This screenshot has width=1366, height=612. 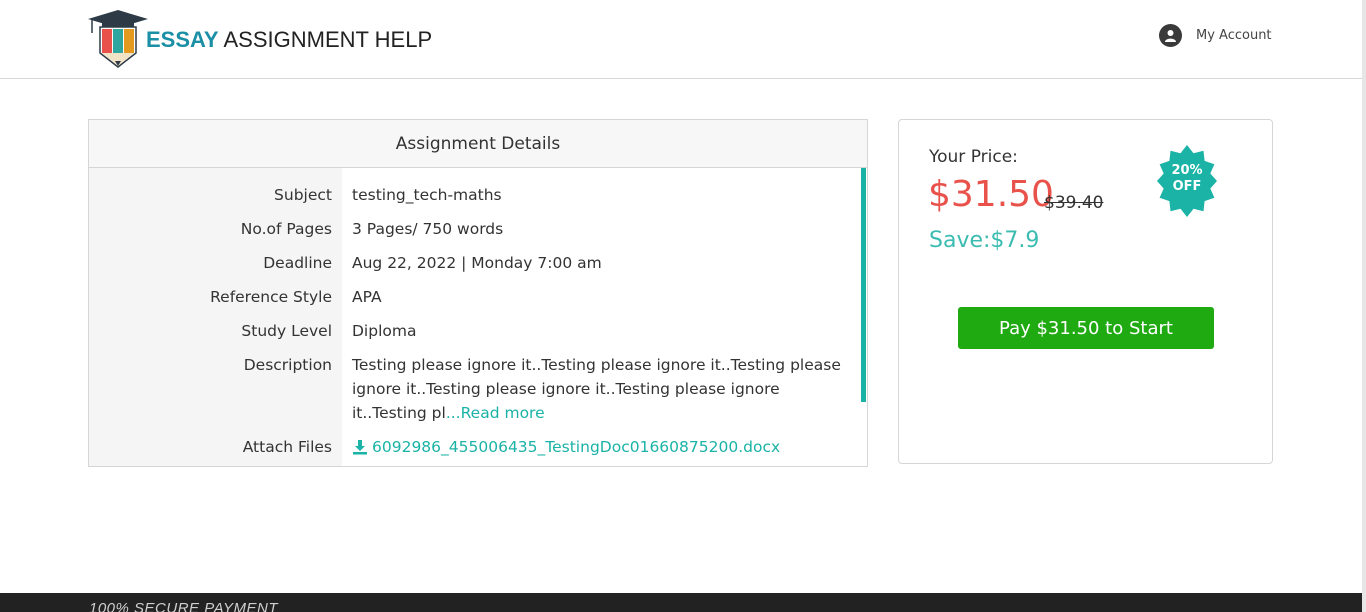 What do you see at coordinates (215, 317) in the screenshot?
I see `label-column` at bounding box center [215, 317].